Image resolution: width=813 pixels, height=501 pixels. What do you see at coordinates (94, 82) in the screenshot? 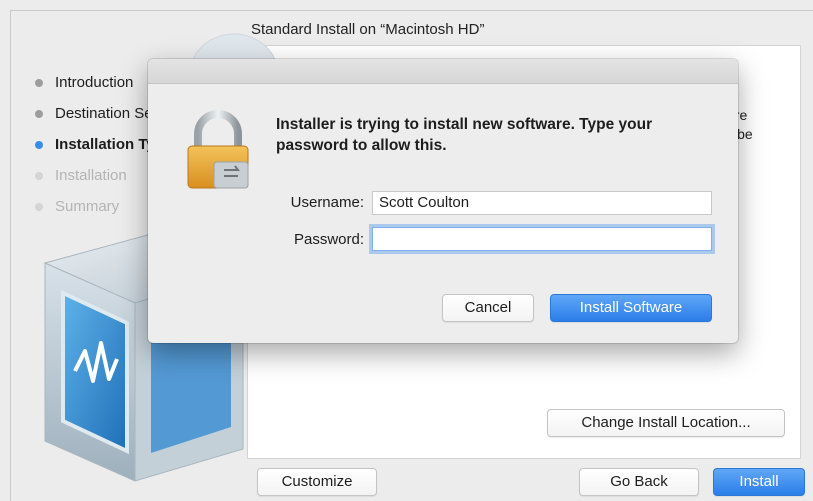
I see `step-label: Introduction` at bounding box center [94, 82].